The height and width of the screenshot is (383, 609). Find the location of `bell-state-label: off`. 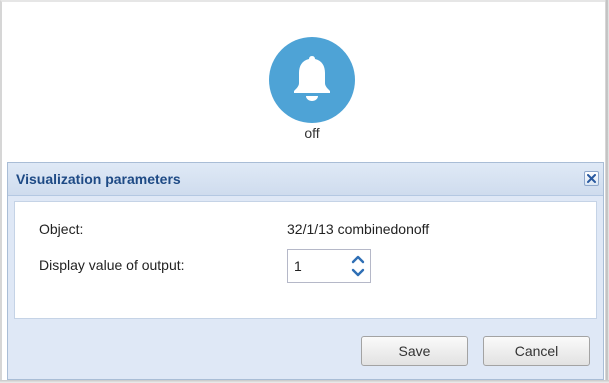

bell-state-label: off is located at coordinates (312, 133).